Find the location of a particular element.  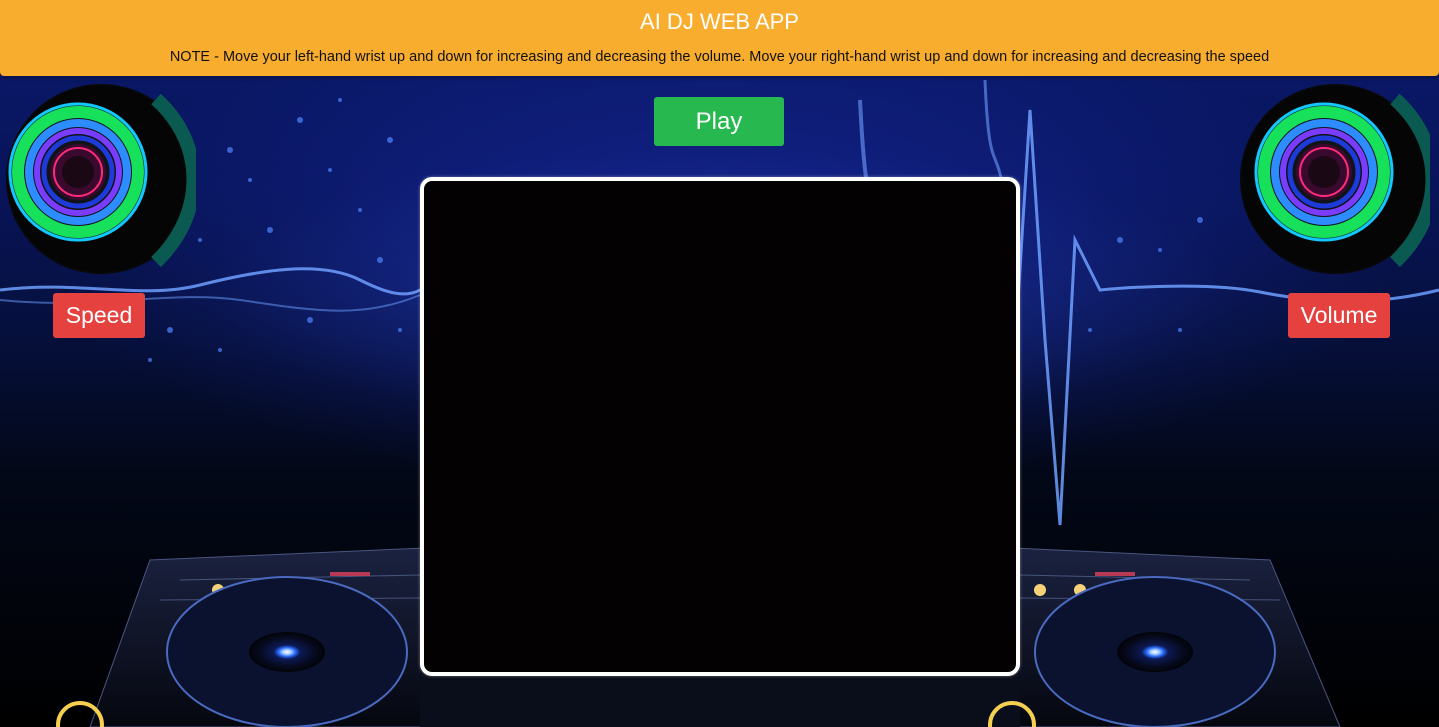

right-turntable-icon is located at coordinates (1155, 651).